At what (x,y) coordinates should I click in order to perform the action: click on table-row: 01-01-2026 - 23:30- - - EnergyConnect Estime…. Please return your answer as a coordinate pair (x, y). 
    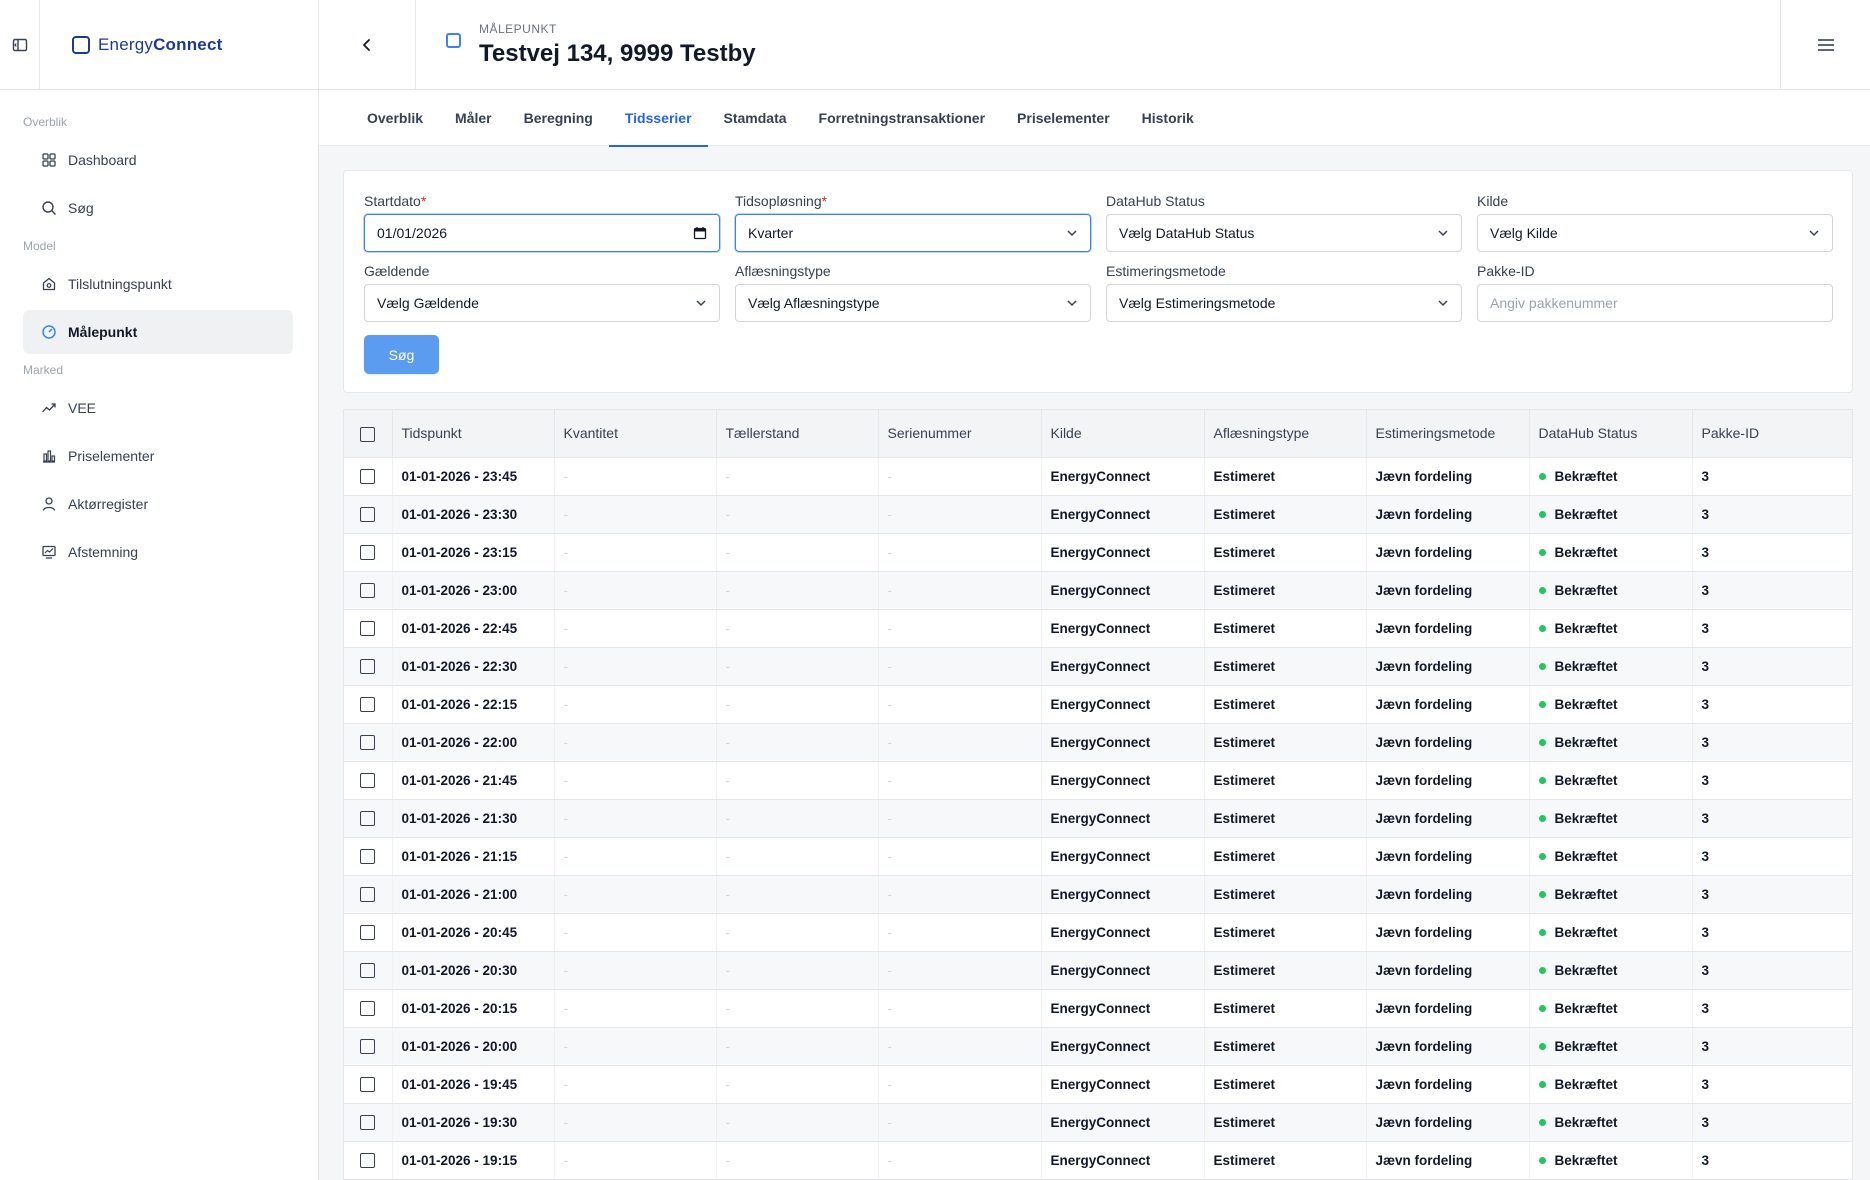
    Looking at the image, I should click on (1098, 514).